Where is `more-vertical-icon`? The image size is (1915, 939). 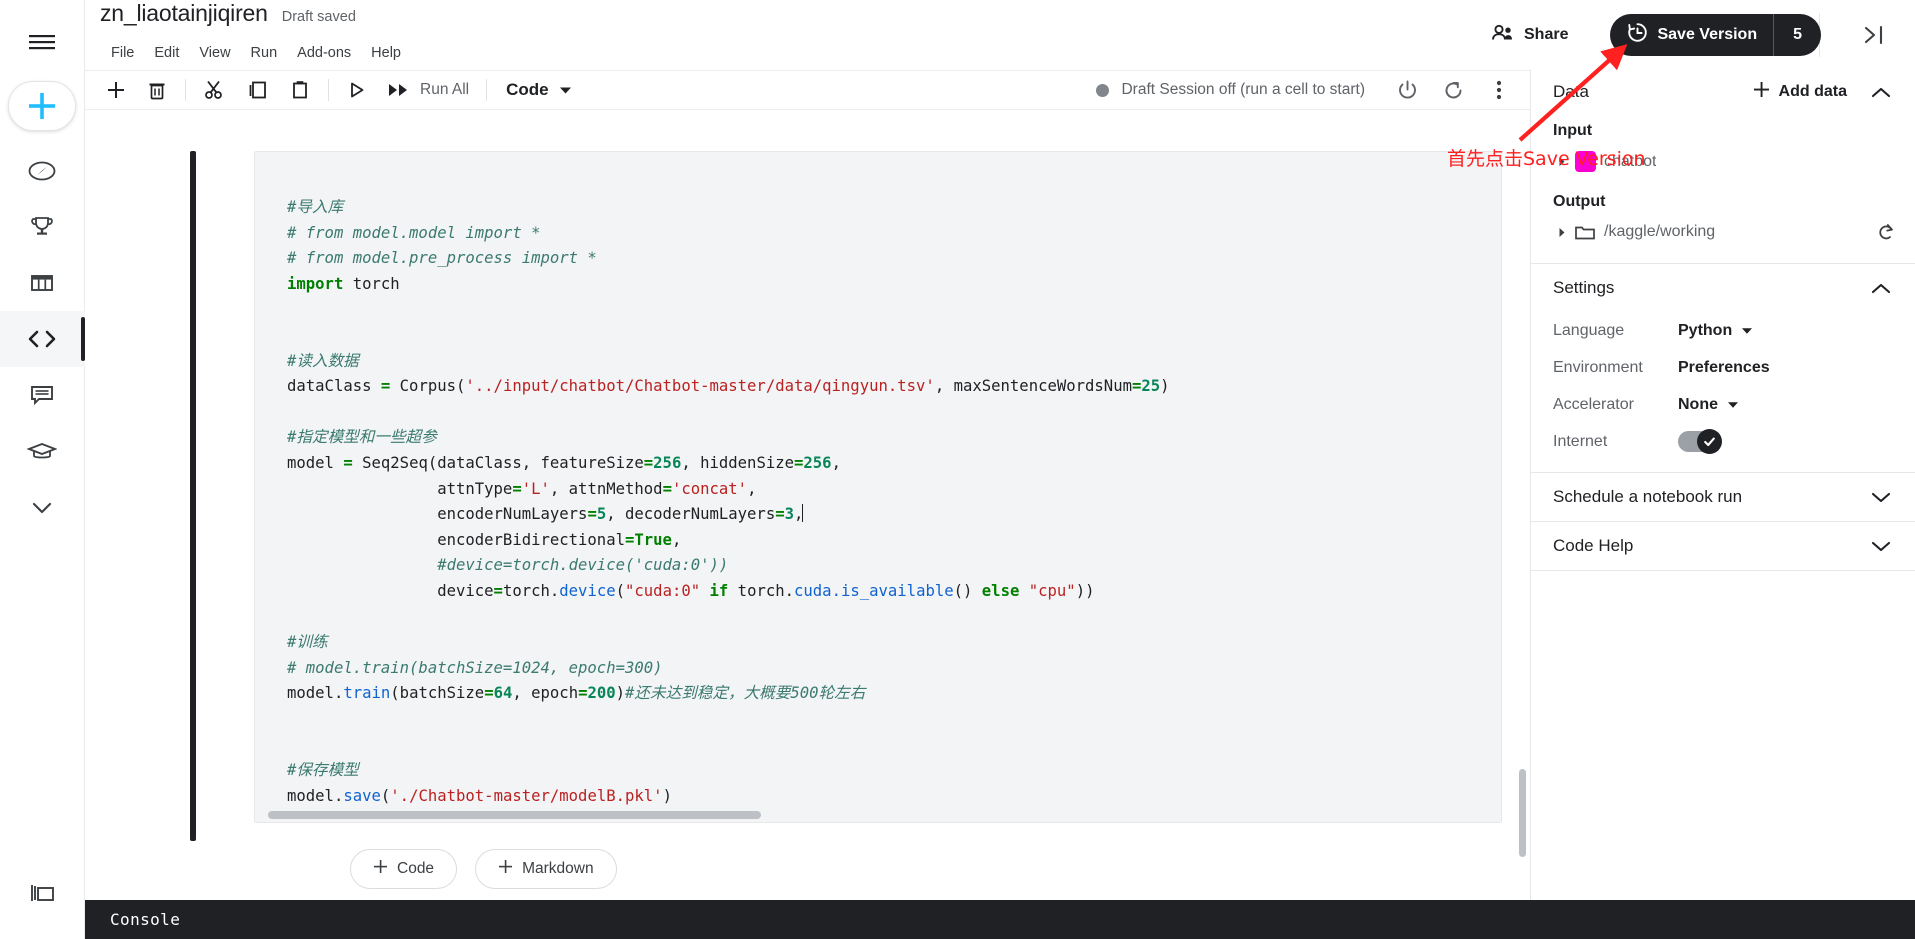 more-vertical-icon is located at coordinates (1499, 90).